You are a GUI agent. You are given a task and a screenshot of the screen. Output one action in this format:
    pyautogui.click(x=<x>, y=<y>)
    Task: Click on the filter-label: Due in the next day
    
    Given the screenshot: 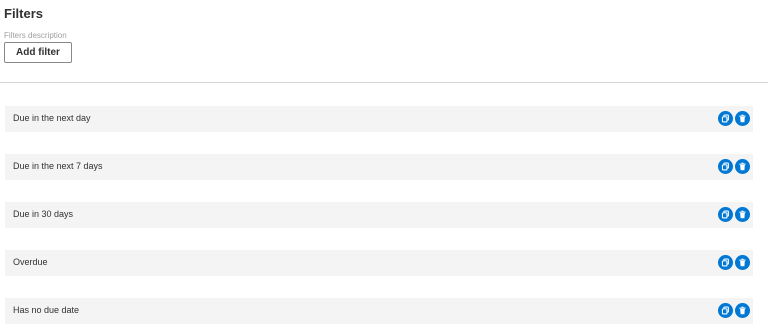 What is the action you would take?
    pyautogui.click(x=52, y=118)
    